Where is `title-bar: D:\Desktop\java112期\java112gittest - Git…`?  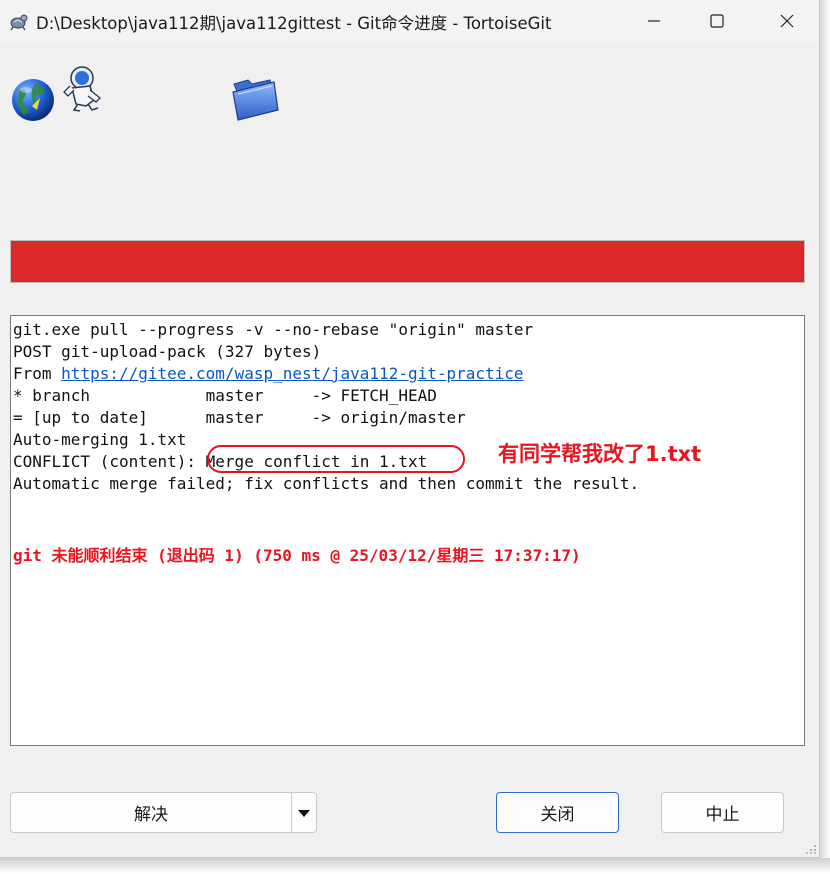
title-bar: D:\Desktop\java112期\java112gittest - Git… is located at coordinates (409, 21).